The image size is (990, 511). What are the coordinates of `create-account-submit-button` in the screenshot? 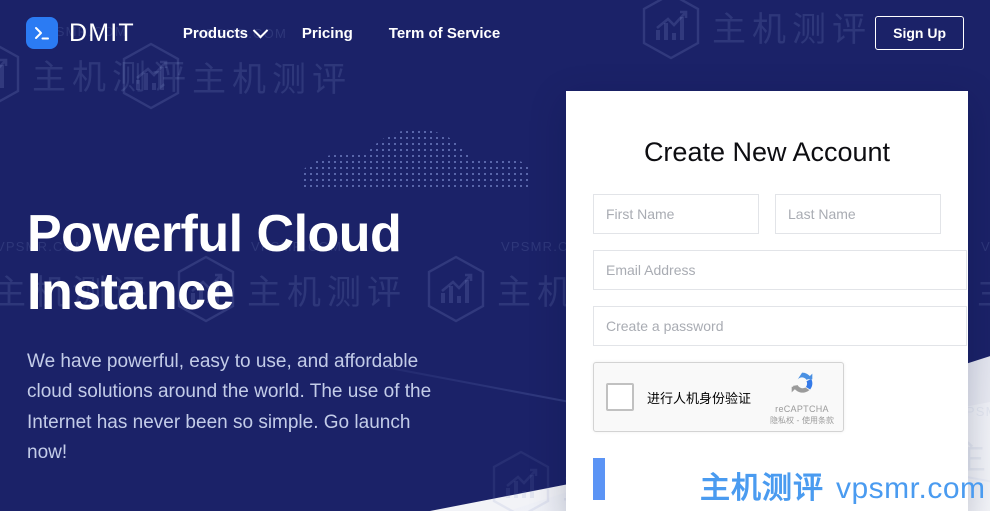 It's located at (599, 479).